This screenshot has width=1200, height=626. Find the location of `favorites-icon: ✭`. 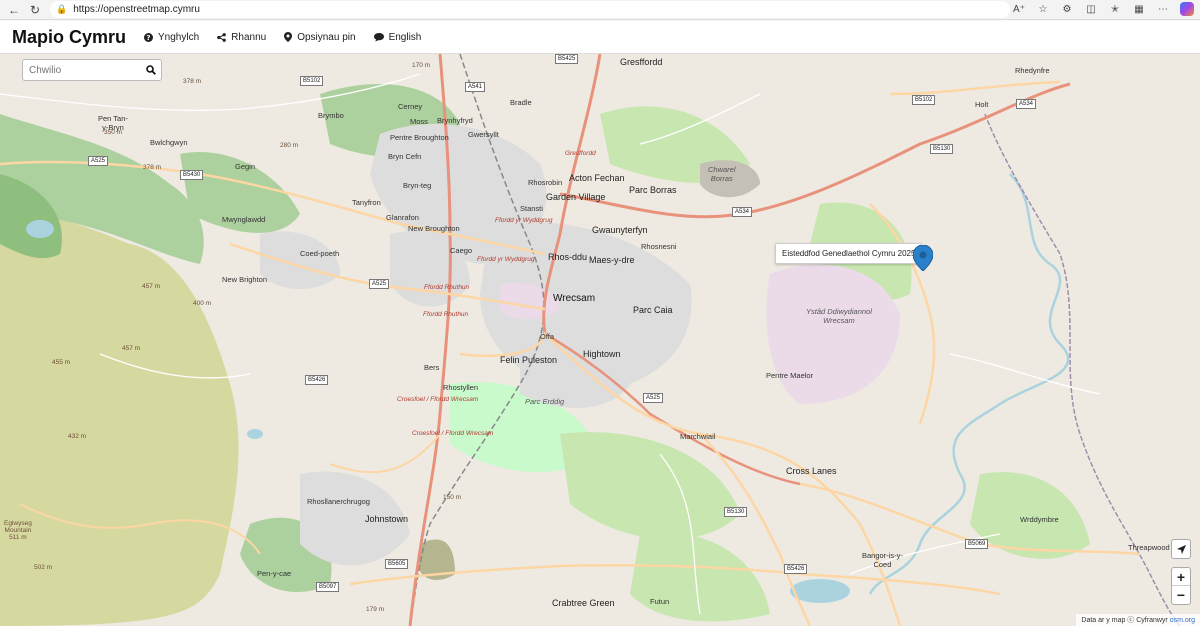

favorites-icon: ✭ is located at coordinates (1115, 9).